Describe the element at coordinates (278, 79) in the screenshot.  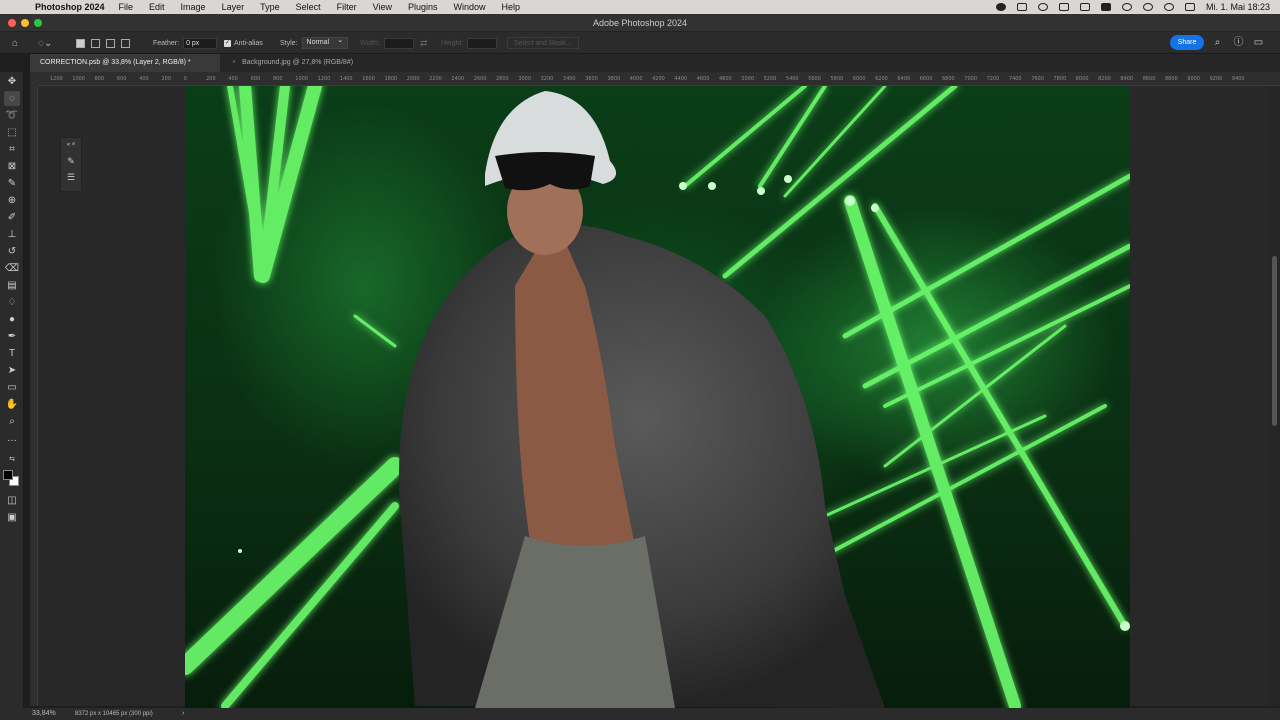
I see `ruler-tick-label: 800` at that location.